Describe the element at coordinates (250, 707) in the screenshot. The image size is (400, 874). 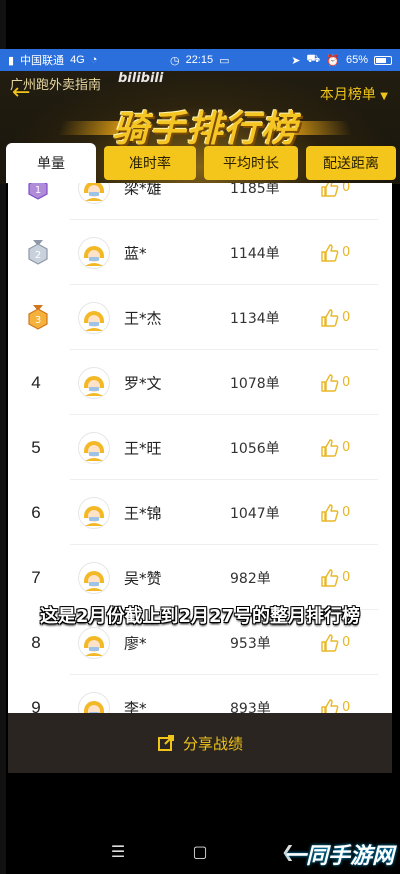
I see `order-count: 893单` at that location.